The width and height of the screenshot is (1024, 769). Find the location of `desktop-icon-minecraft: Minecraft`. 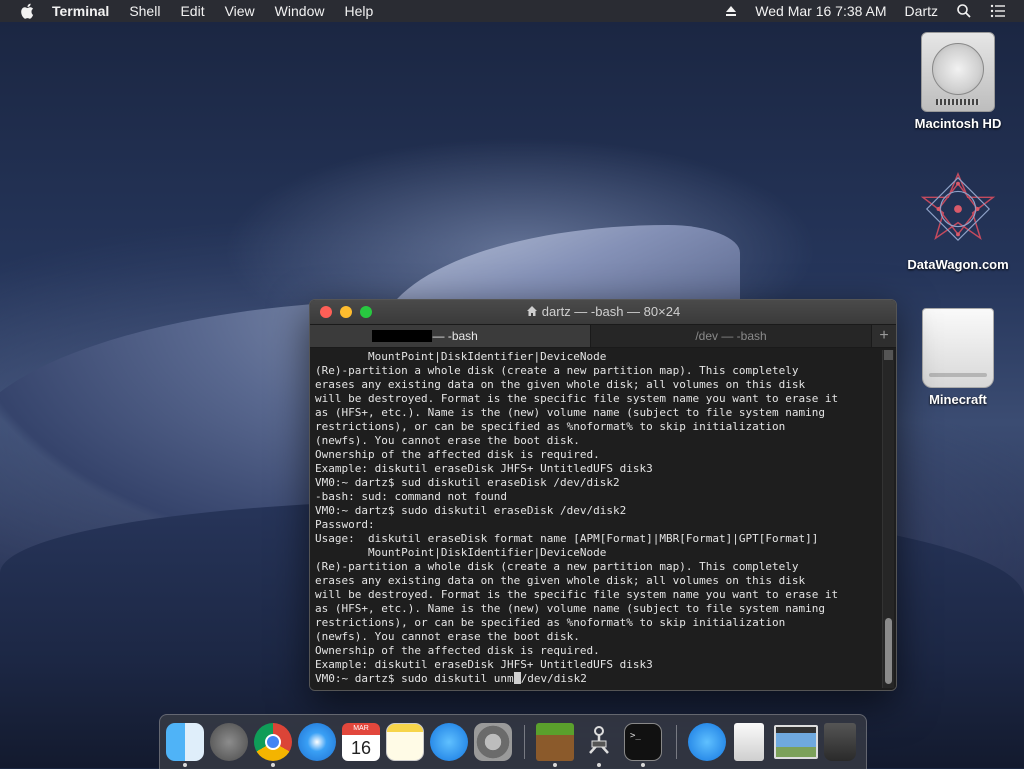

desktop-icon-minecraft: Minecraft is located at coordinates (958, 357).